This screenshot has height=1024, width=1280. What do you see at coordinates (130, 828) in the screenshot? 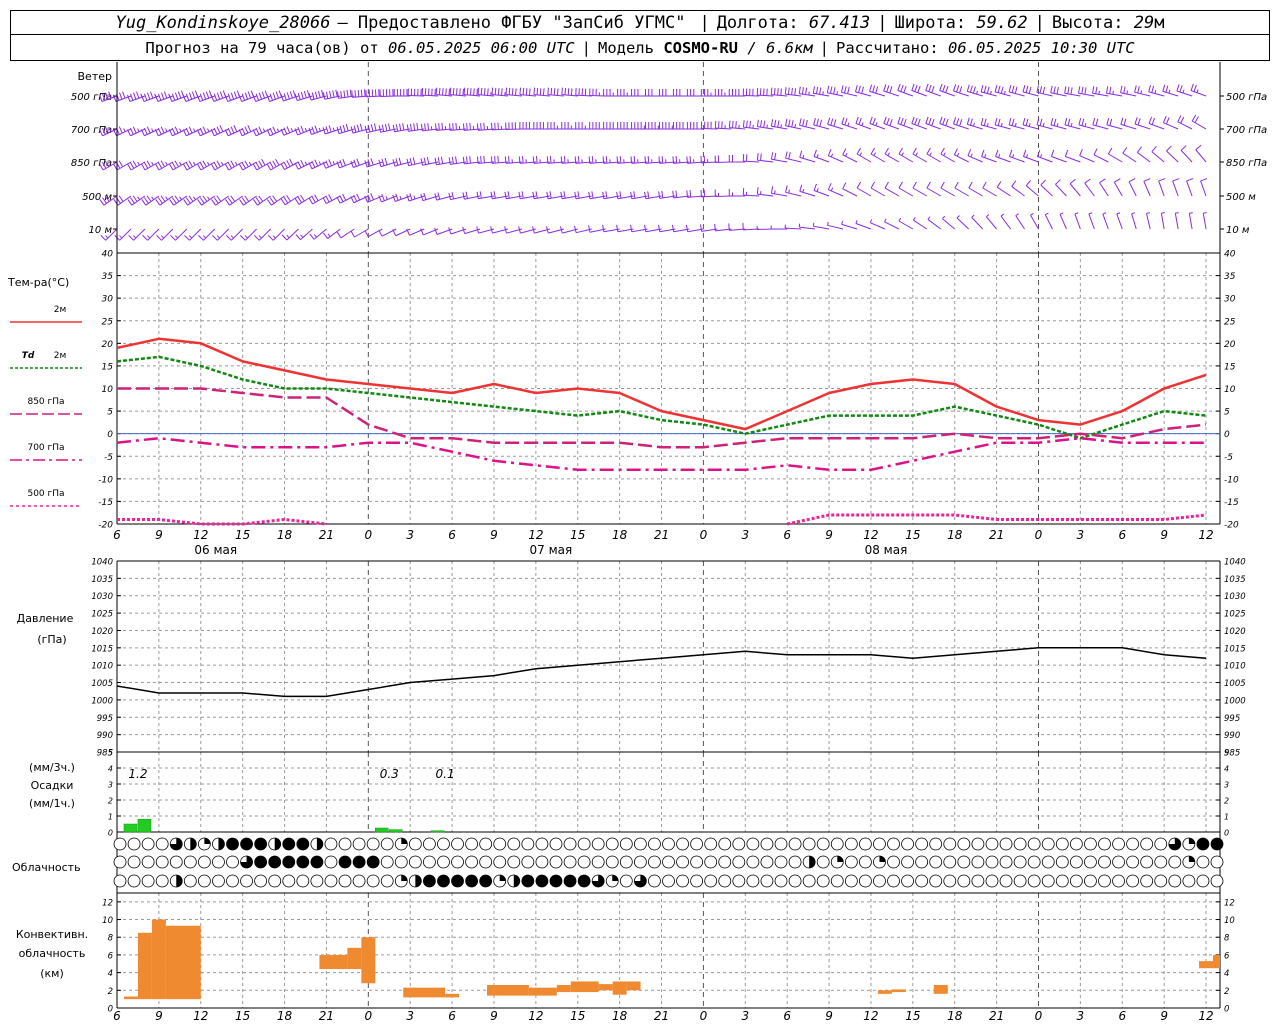
I see `precip-bar` at bounding box center [130, 828].